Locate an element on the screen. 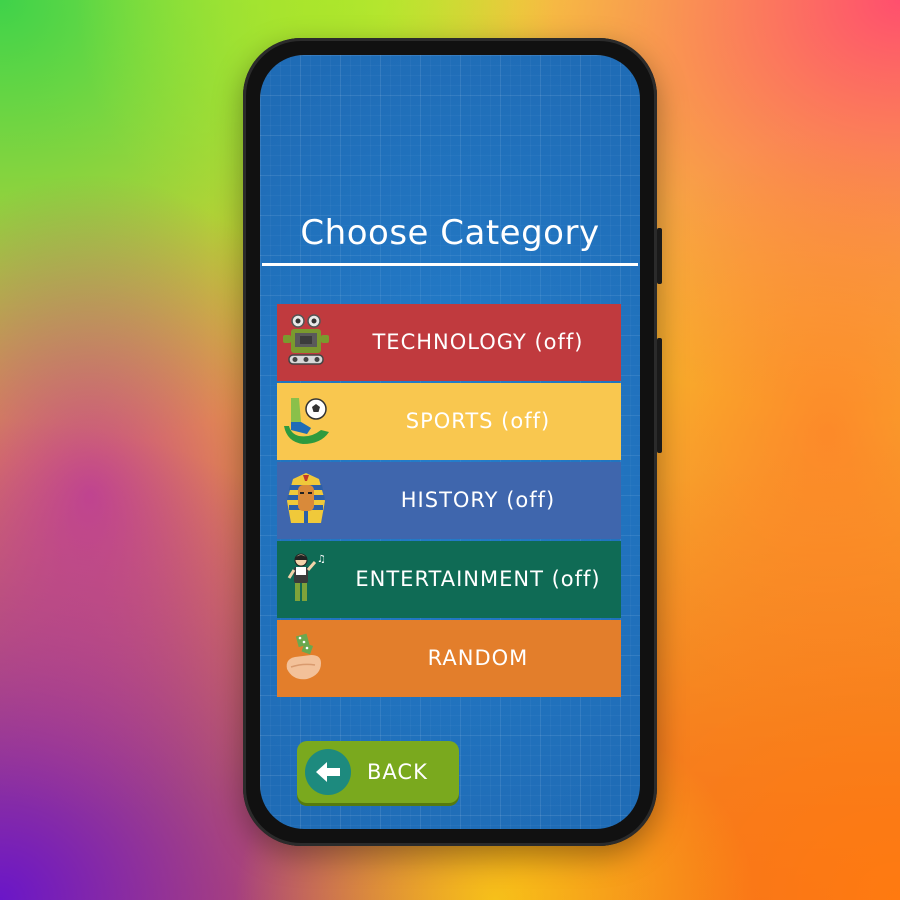  back-button-label: BACK is located at coordinates (397, 772).